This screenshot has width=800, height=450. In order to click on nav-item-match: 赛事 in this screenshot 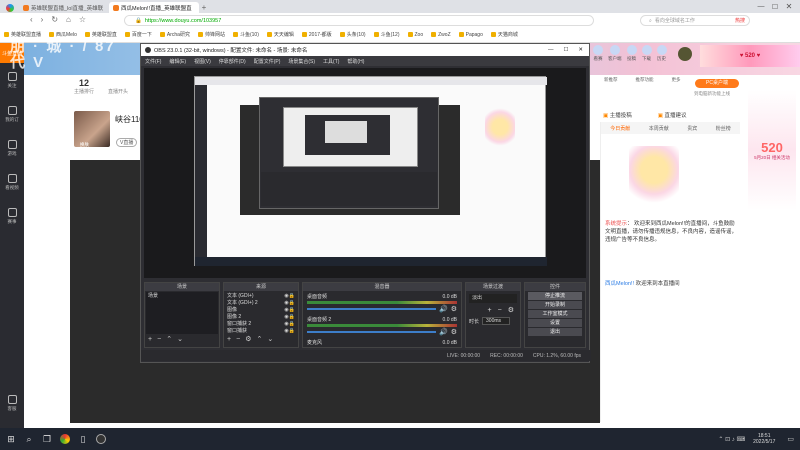, I will do `click(12, 216)`.